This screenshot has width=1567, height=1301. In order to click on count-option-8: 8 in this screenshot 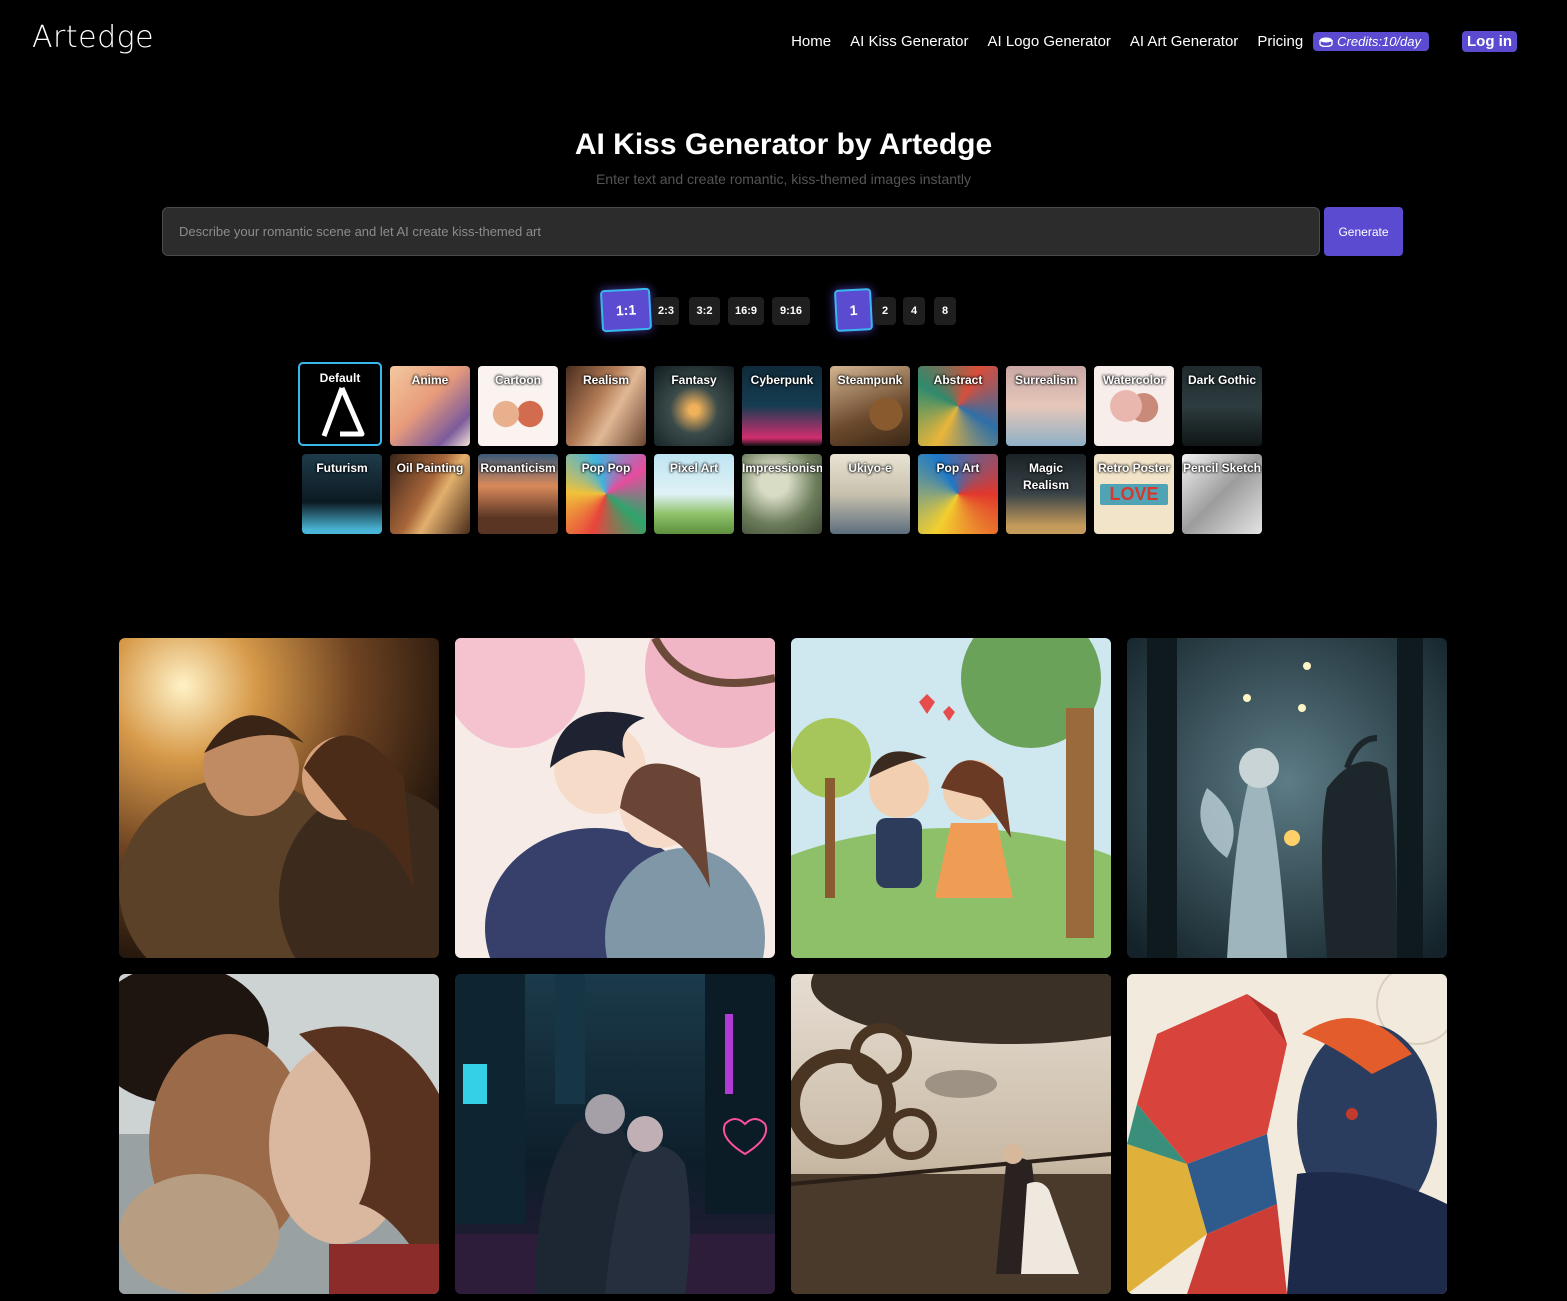, I will do `click(945, 311)`.